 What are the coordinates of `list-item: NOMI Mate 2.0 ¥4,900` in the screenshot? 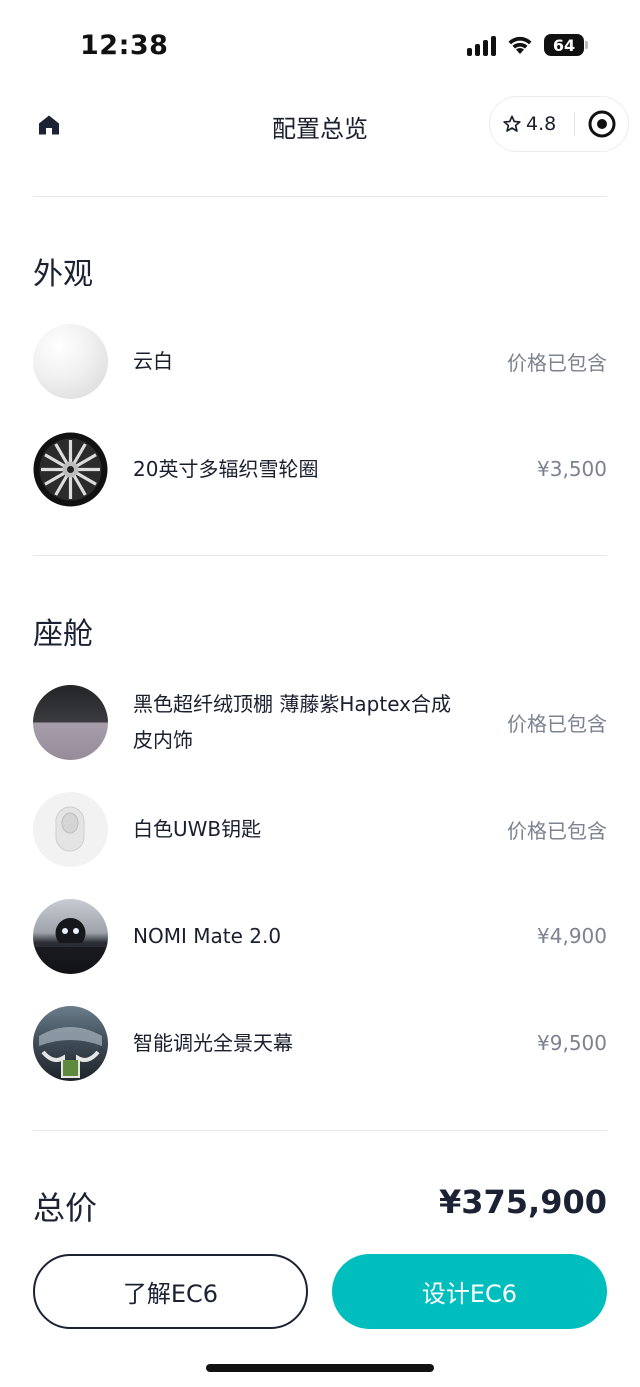 It's located at (320, 936).